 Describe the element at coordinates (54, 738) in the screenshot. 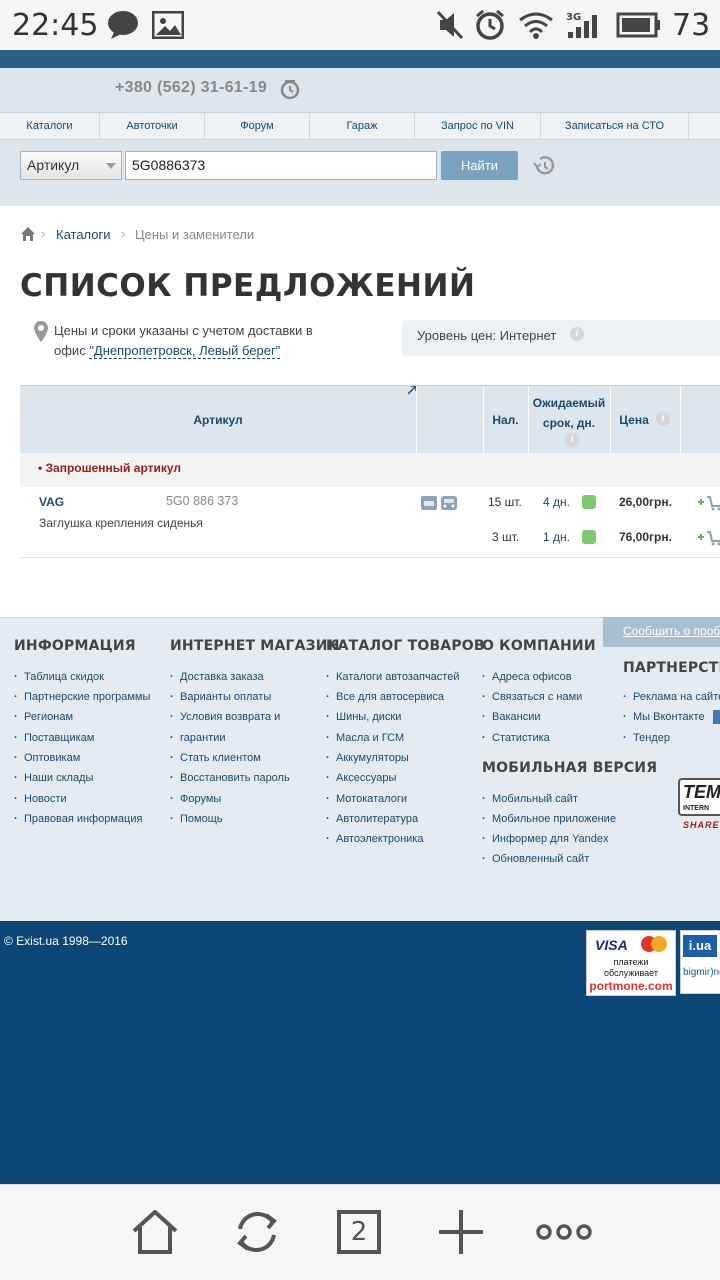

I see `footer-link: Поставщикам` at that location.